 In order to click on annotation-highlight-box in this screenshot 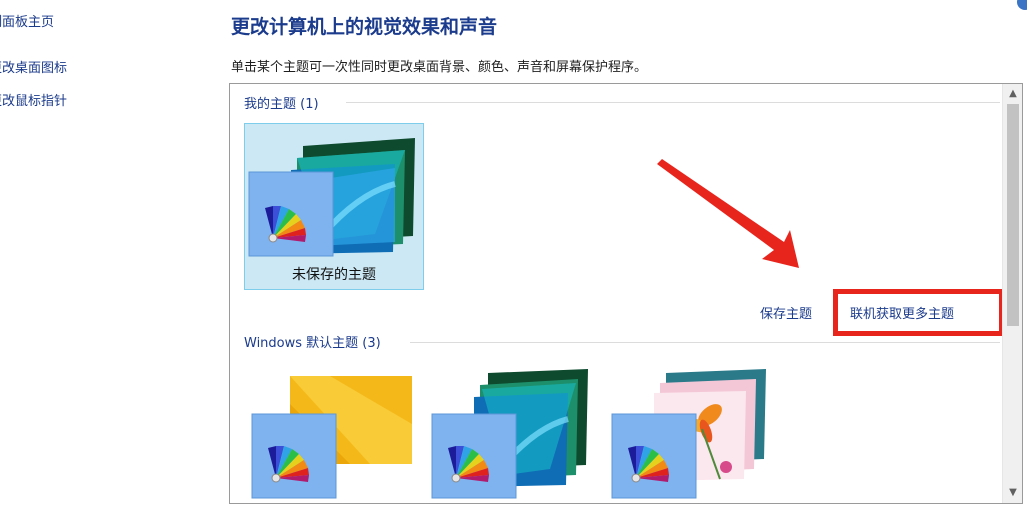, I will do `click(918, 312)`.